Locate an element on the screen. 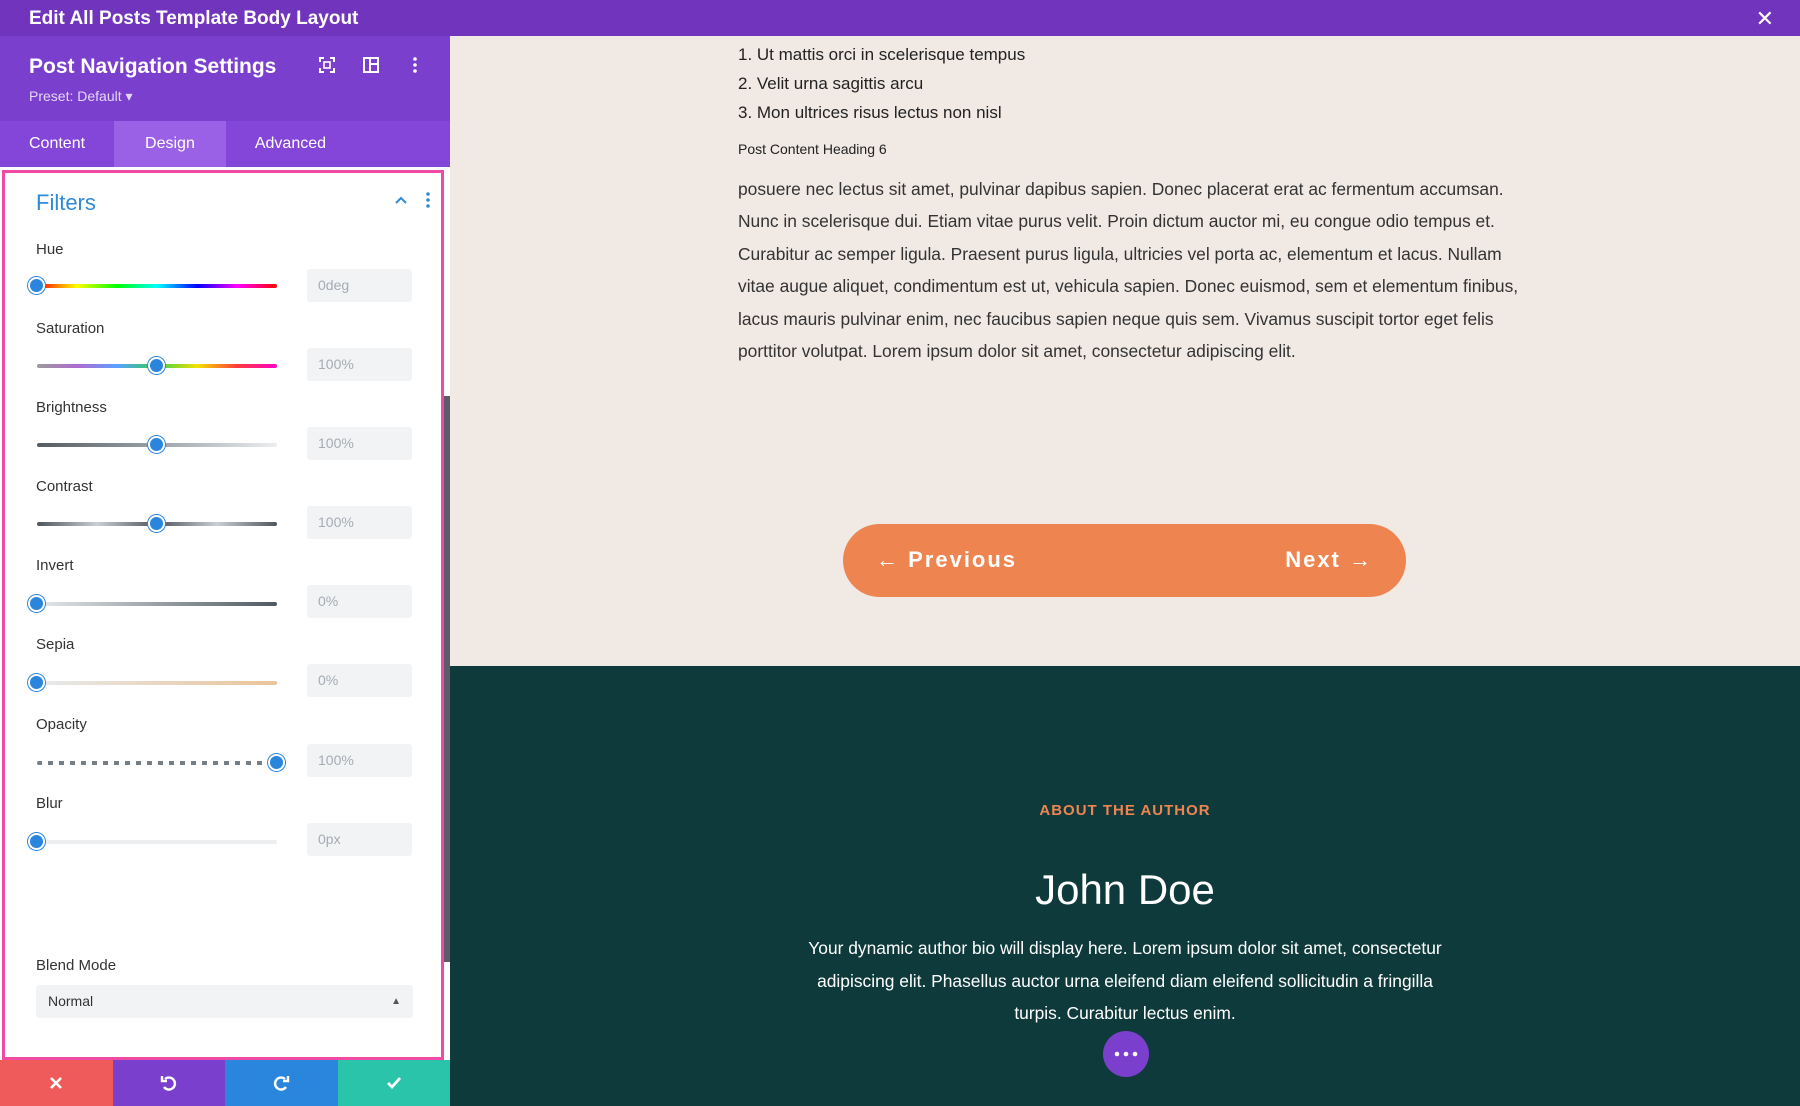 The width and height of the screenshot is (1800, 1106). blur-input is located at coordinates (359, 839).